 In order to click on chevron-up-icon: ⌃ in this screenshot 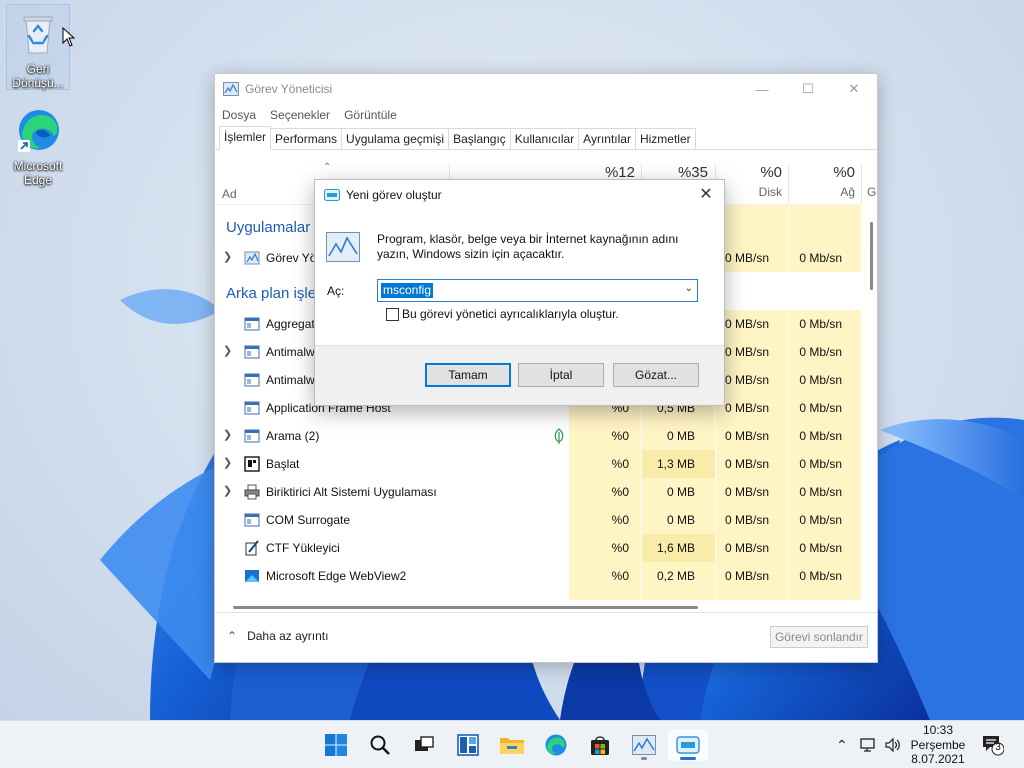, I will do `click(232, 636)`.